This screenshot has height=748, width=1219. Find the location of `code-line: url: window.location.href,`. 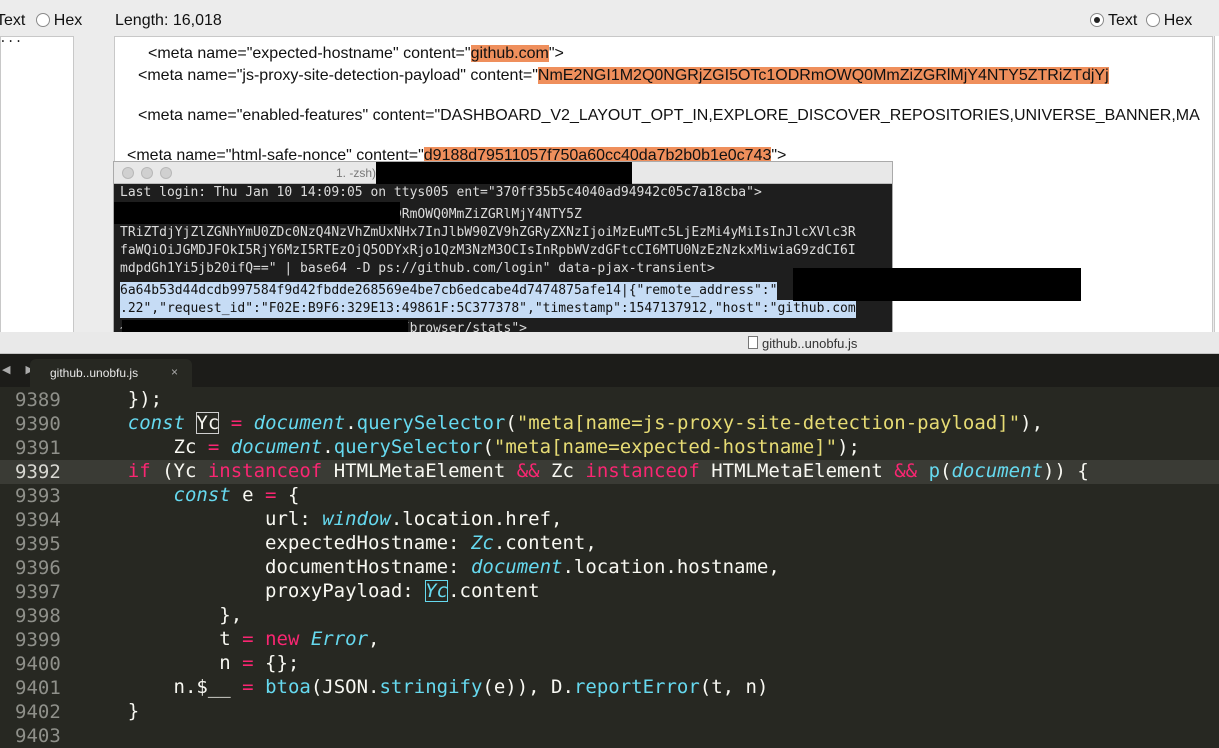

code-line: url: window.location.href, is located at coordinates (322, 519).